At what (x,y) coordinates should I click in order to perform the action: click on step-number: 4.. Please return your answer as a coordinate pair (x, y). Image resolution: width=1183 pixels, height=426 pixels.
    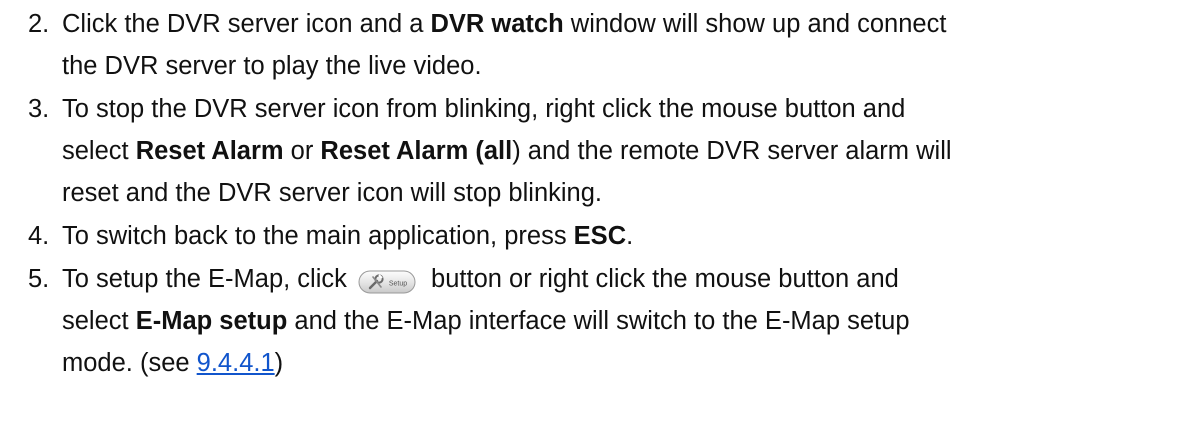
    Looking at the image, I should click on (39, 236).